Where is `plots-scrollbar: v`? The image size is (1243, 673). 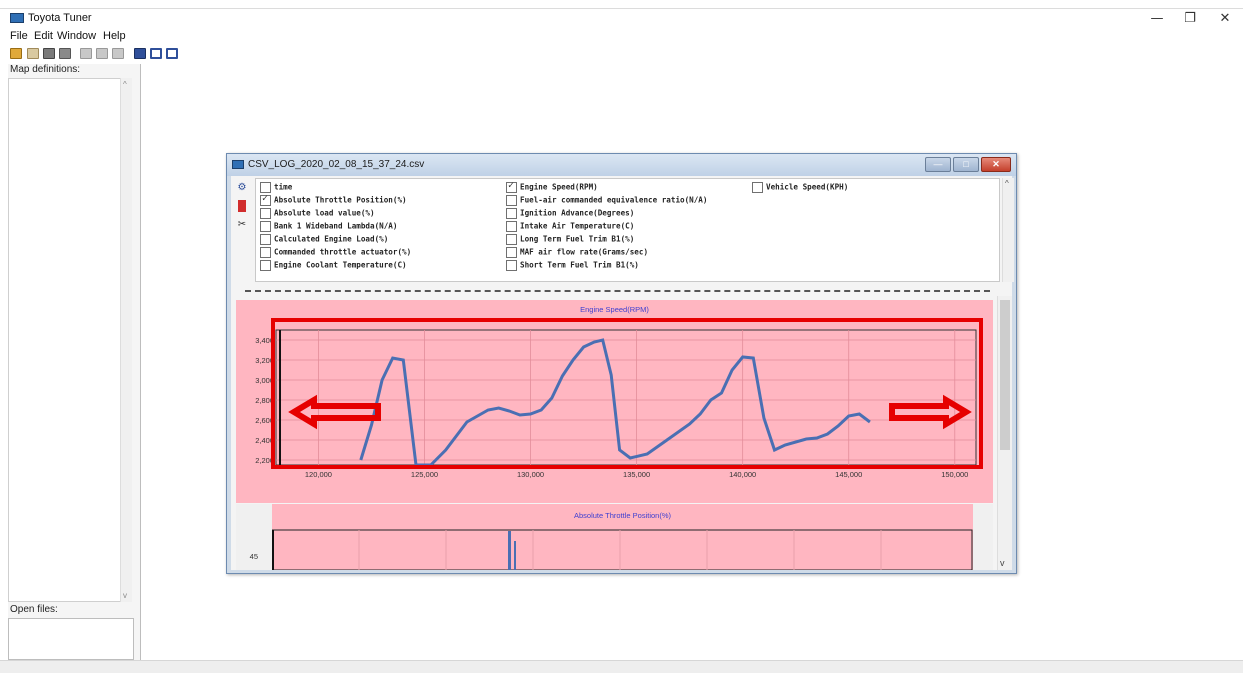 plots-scrollbar: v is located at coordinates (1004, 433).